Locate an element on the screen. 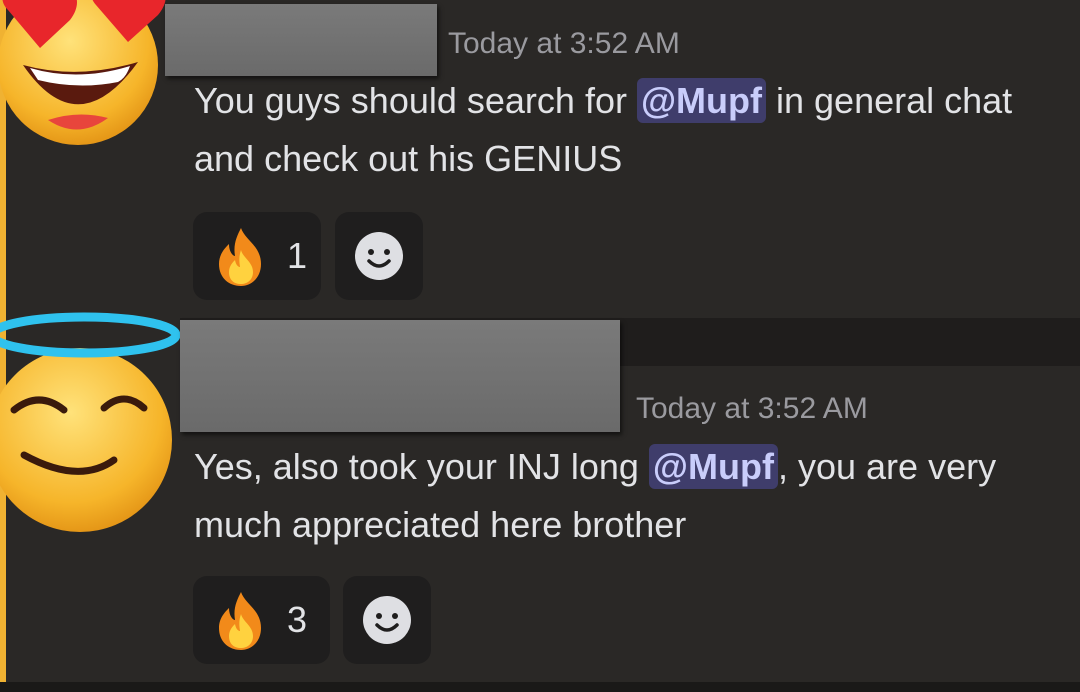  reaction-fire: 1 is located at coordinates (257, 256).